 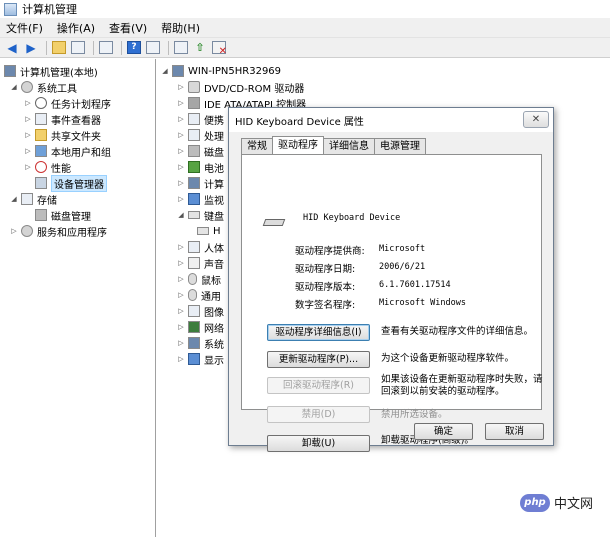 I want to click on device-category: ▷ 系统, so click(x=200, y=343).